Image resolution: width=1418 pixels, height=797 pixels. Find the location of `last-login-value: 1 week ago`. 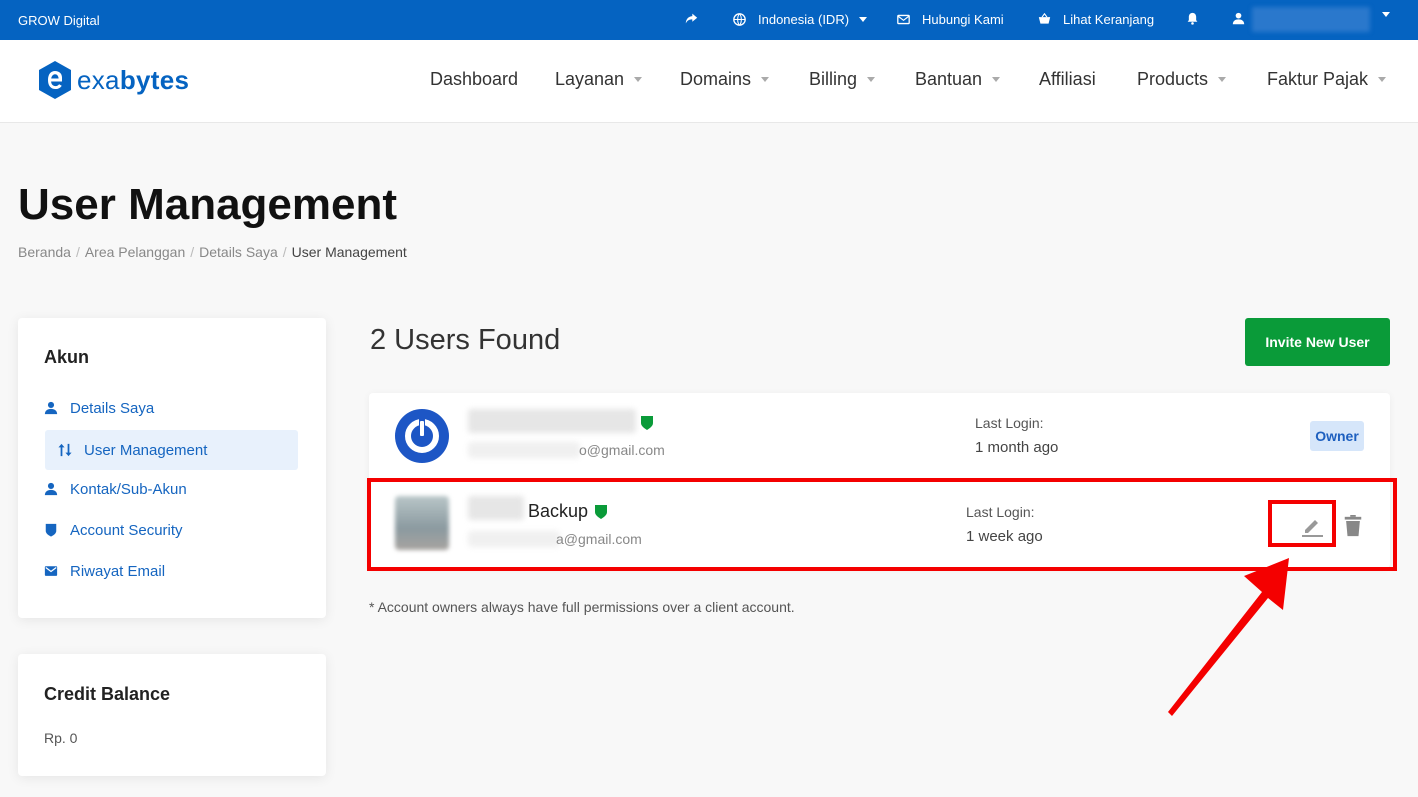

last-login-value: 1 week ago is located at coordinates (1004, 536).